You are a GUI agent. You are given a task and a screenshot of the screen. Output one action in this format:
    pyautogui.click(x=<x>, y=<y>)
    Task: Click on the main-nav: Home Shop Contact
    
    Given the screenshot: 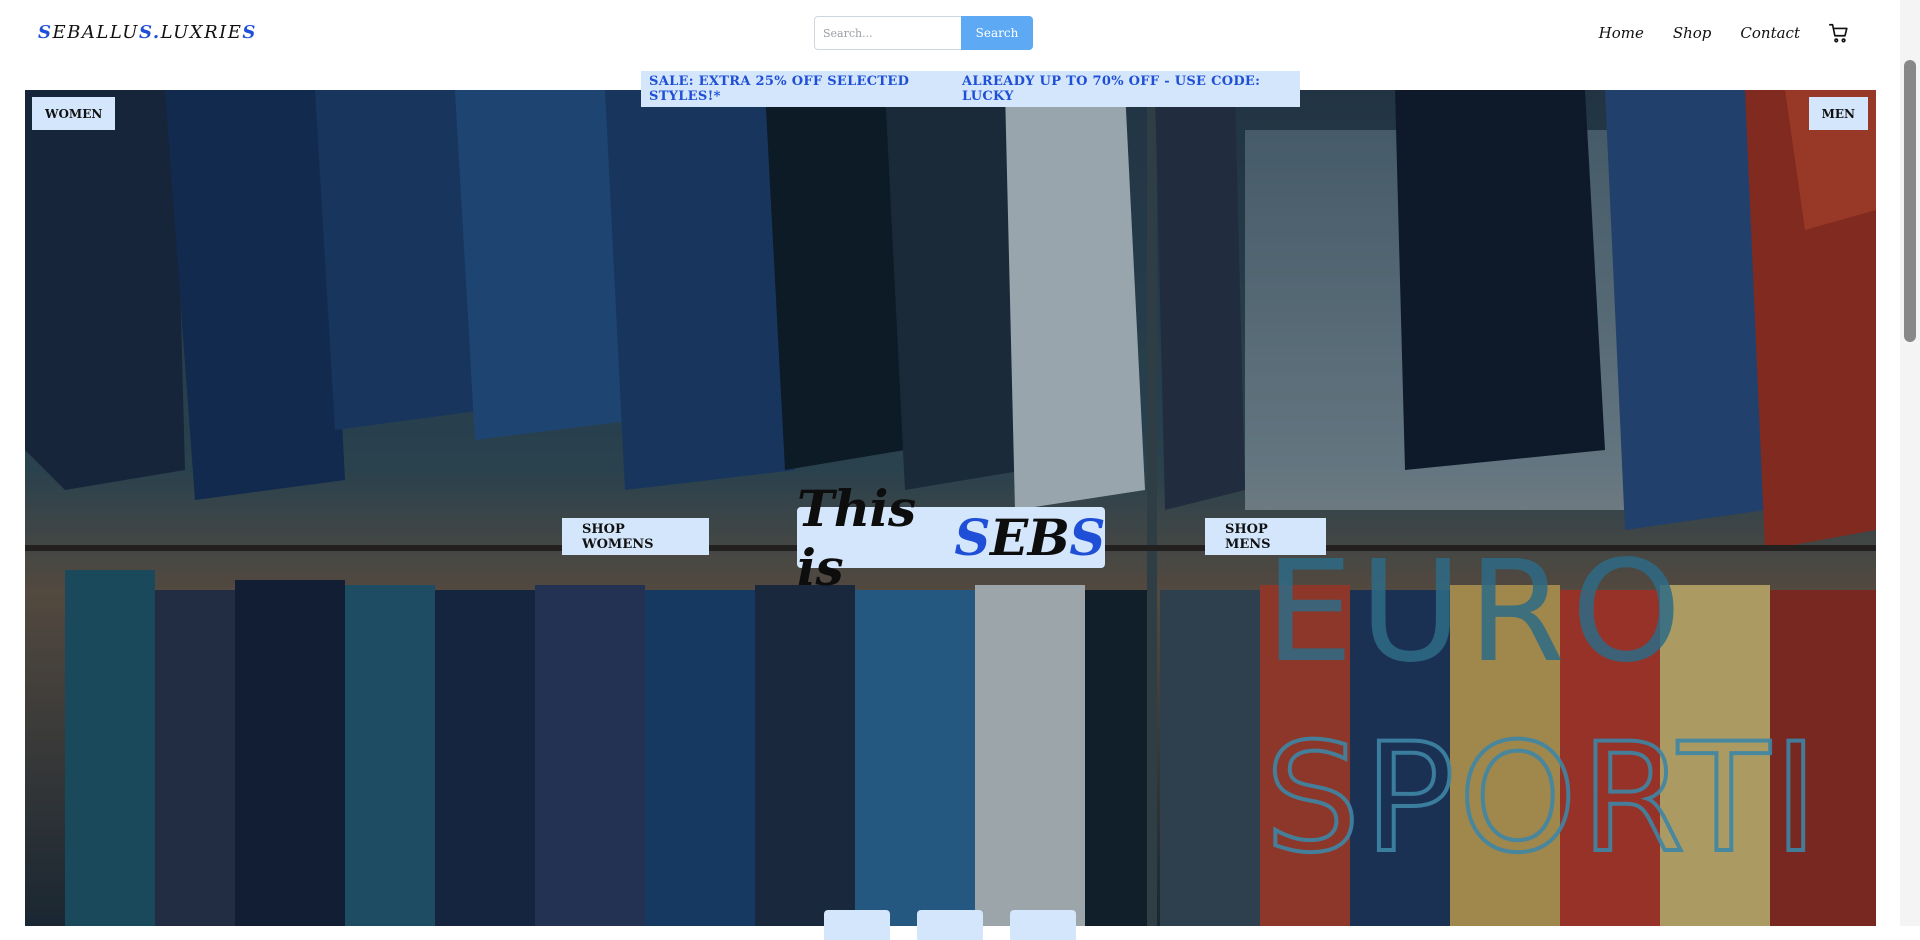 What is the action you would take?
    pyautogui.click(x=1710, y=33)
    